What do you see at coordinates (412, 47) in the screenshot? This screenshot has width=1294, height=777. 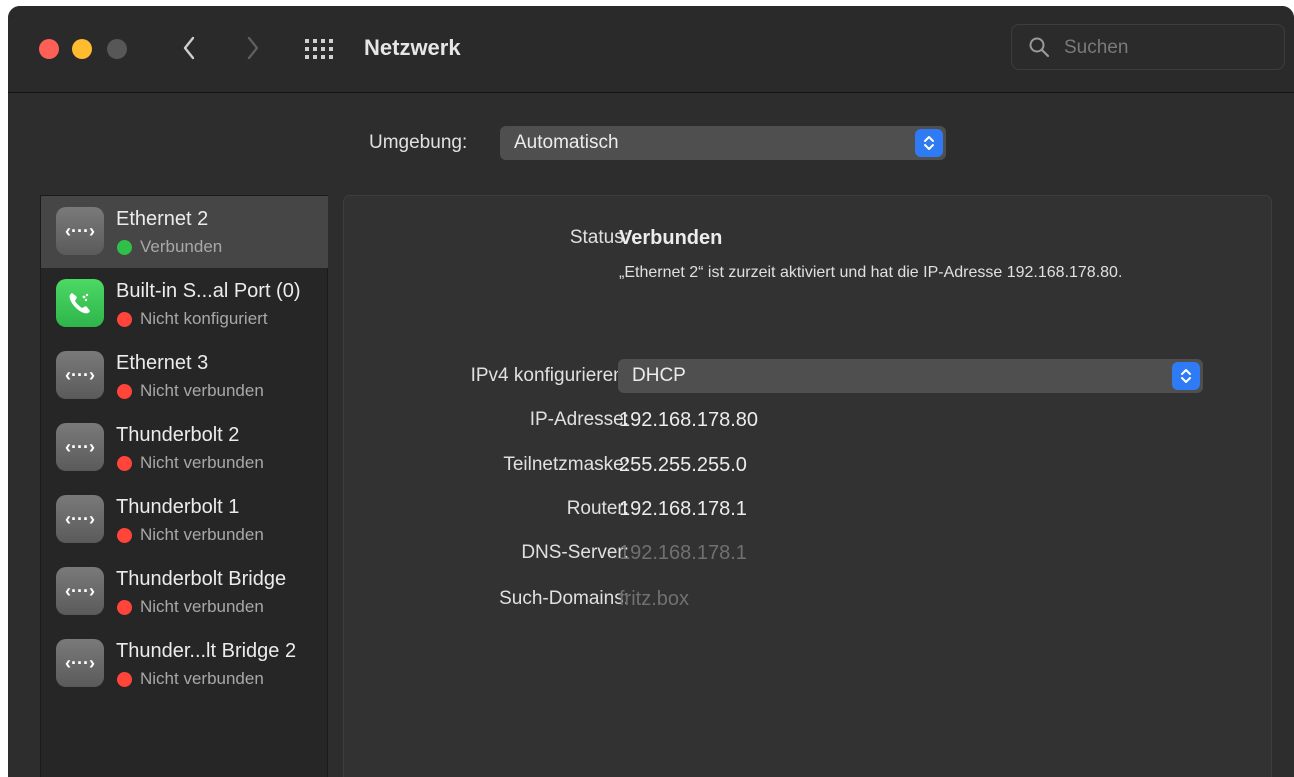 I see `window-title: Netzwerk` at bounding box center [412, 47].